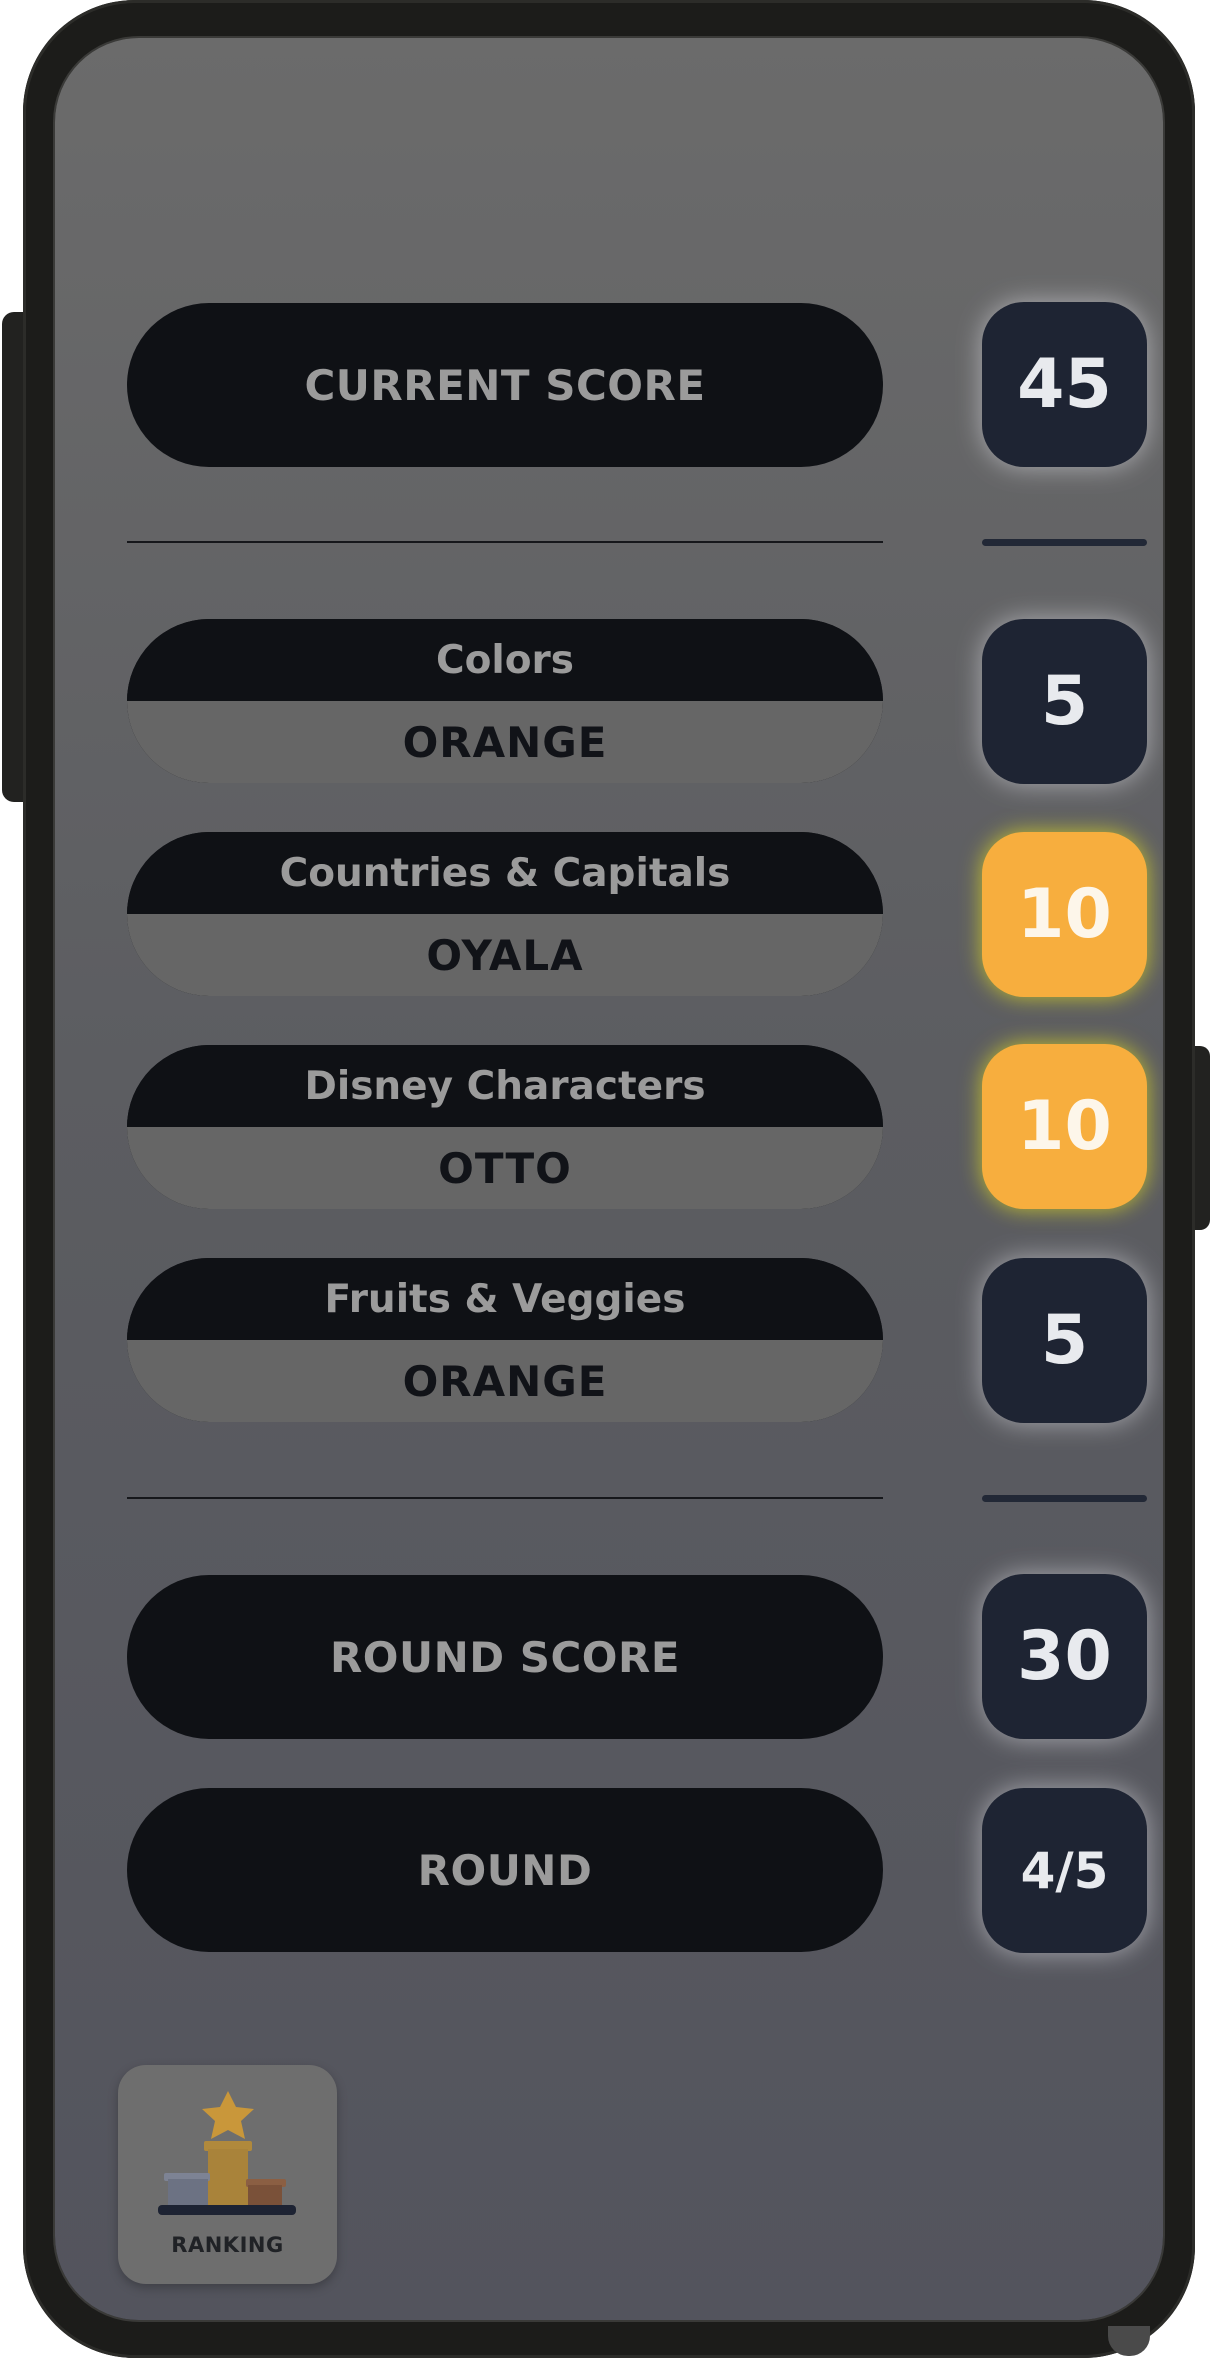 The width and height of the screenshot is (1210, 2361). I want to click on category-row-colors: Colors ORANGE, so click(505, 701).